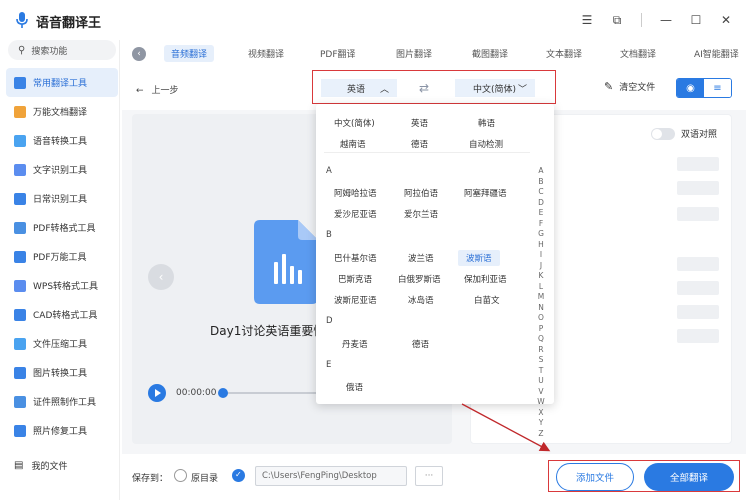 This screenshot has width=746, height=500. What do you see at coordinates (338, 53) in the screenshot?
I see `tab-pdf-translate: PDF翻译` at bounding box center [338, 53].